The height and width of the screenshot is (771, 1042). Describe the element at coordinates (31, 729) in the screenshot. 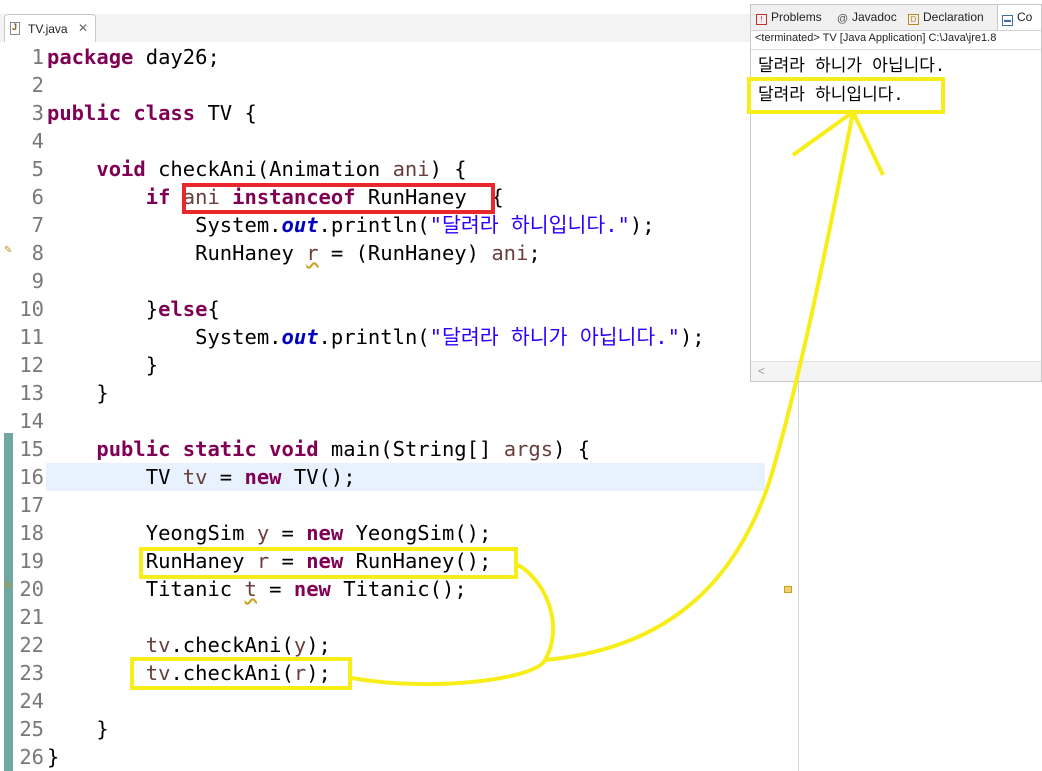

I see `line-number: 25` at that location.